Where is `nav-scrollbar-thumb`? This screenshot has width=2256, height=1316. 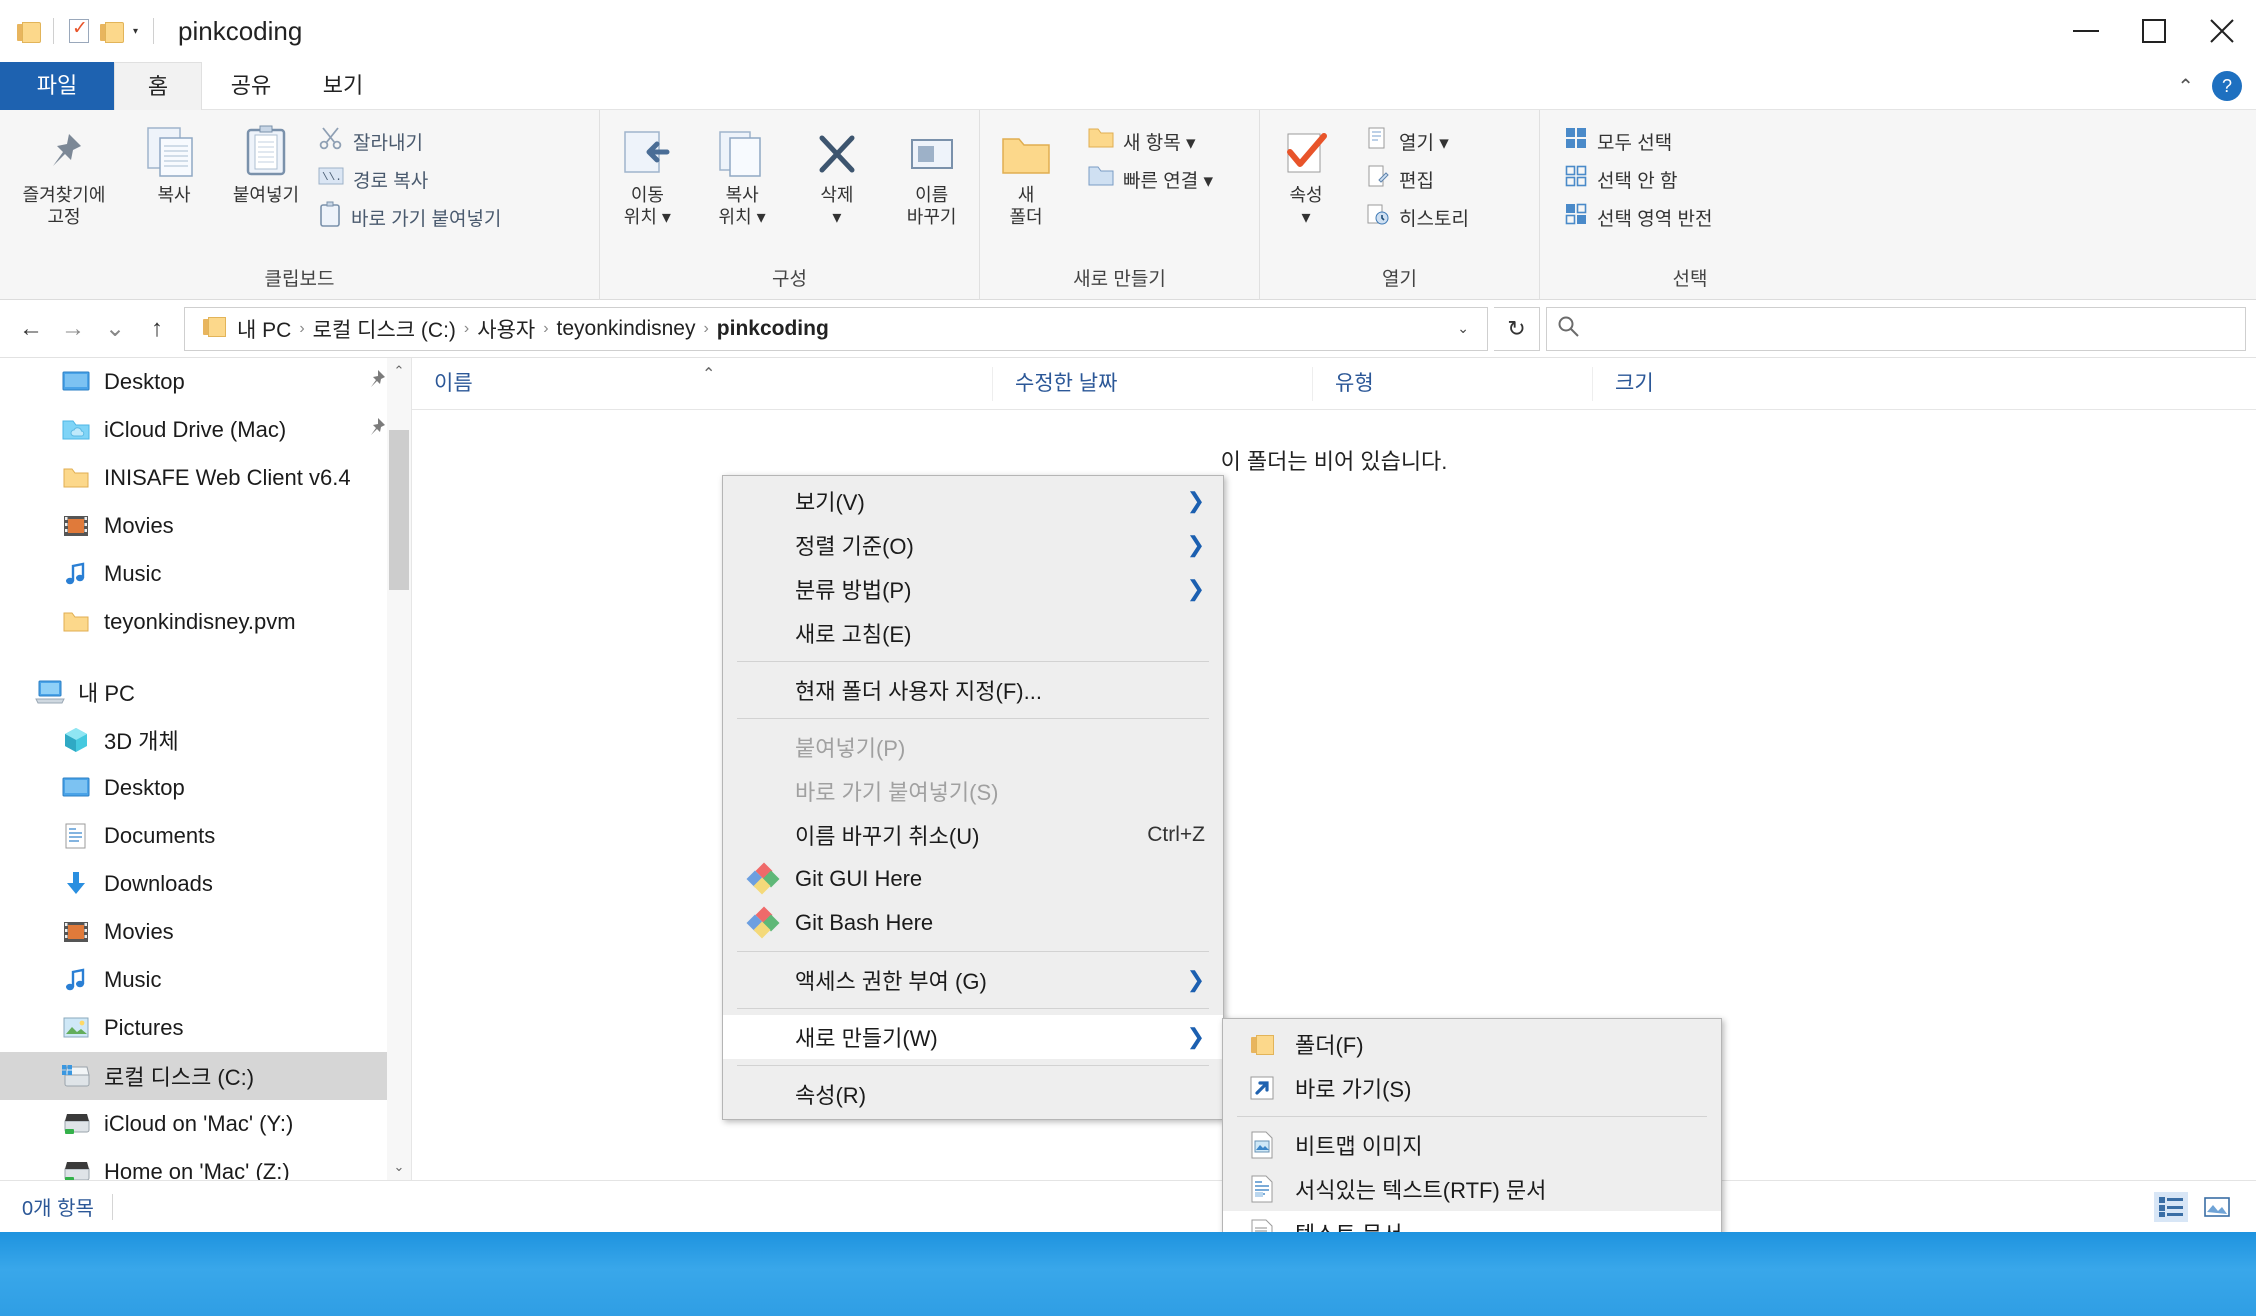 nav-scrollbar-thumb is located at coordinates (399, 510).